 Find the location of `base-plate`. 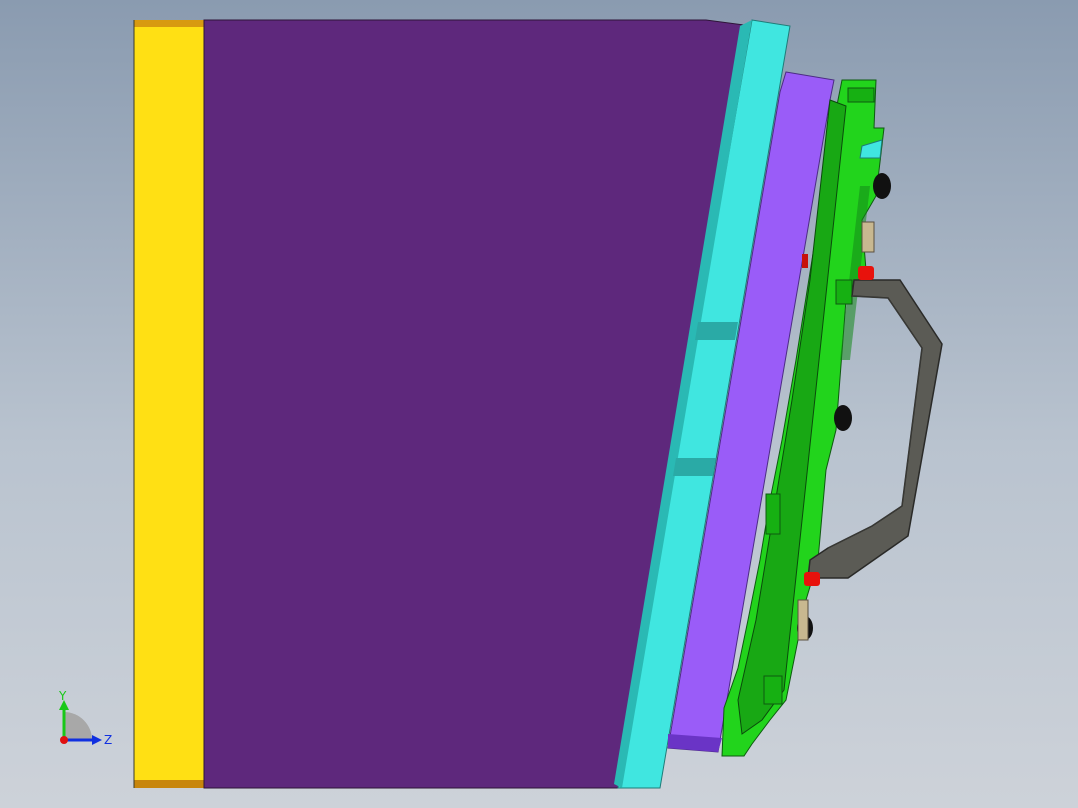

base-plate is located at coordinates (169, 404).